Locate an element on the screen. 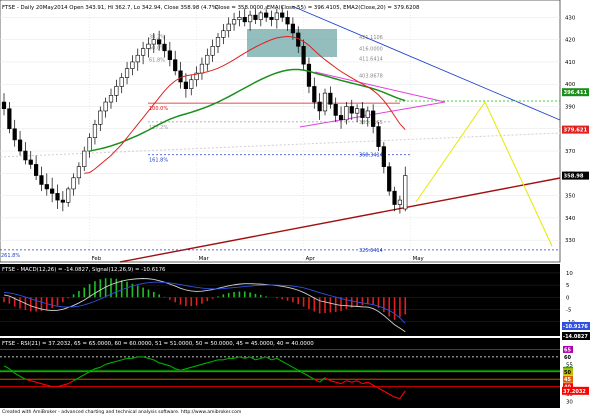 Image resolution: width=590 pixels, height=415 pixels. fib-level-label: 161.8% is located at coordinates (158, 161).